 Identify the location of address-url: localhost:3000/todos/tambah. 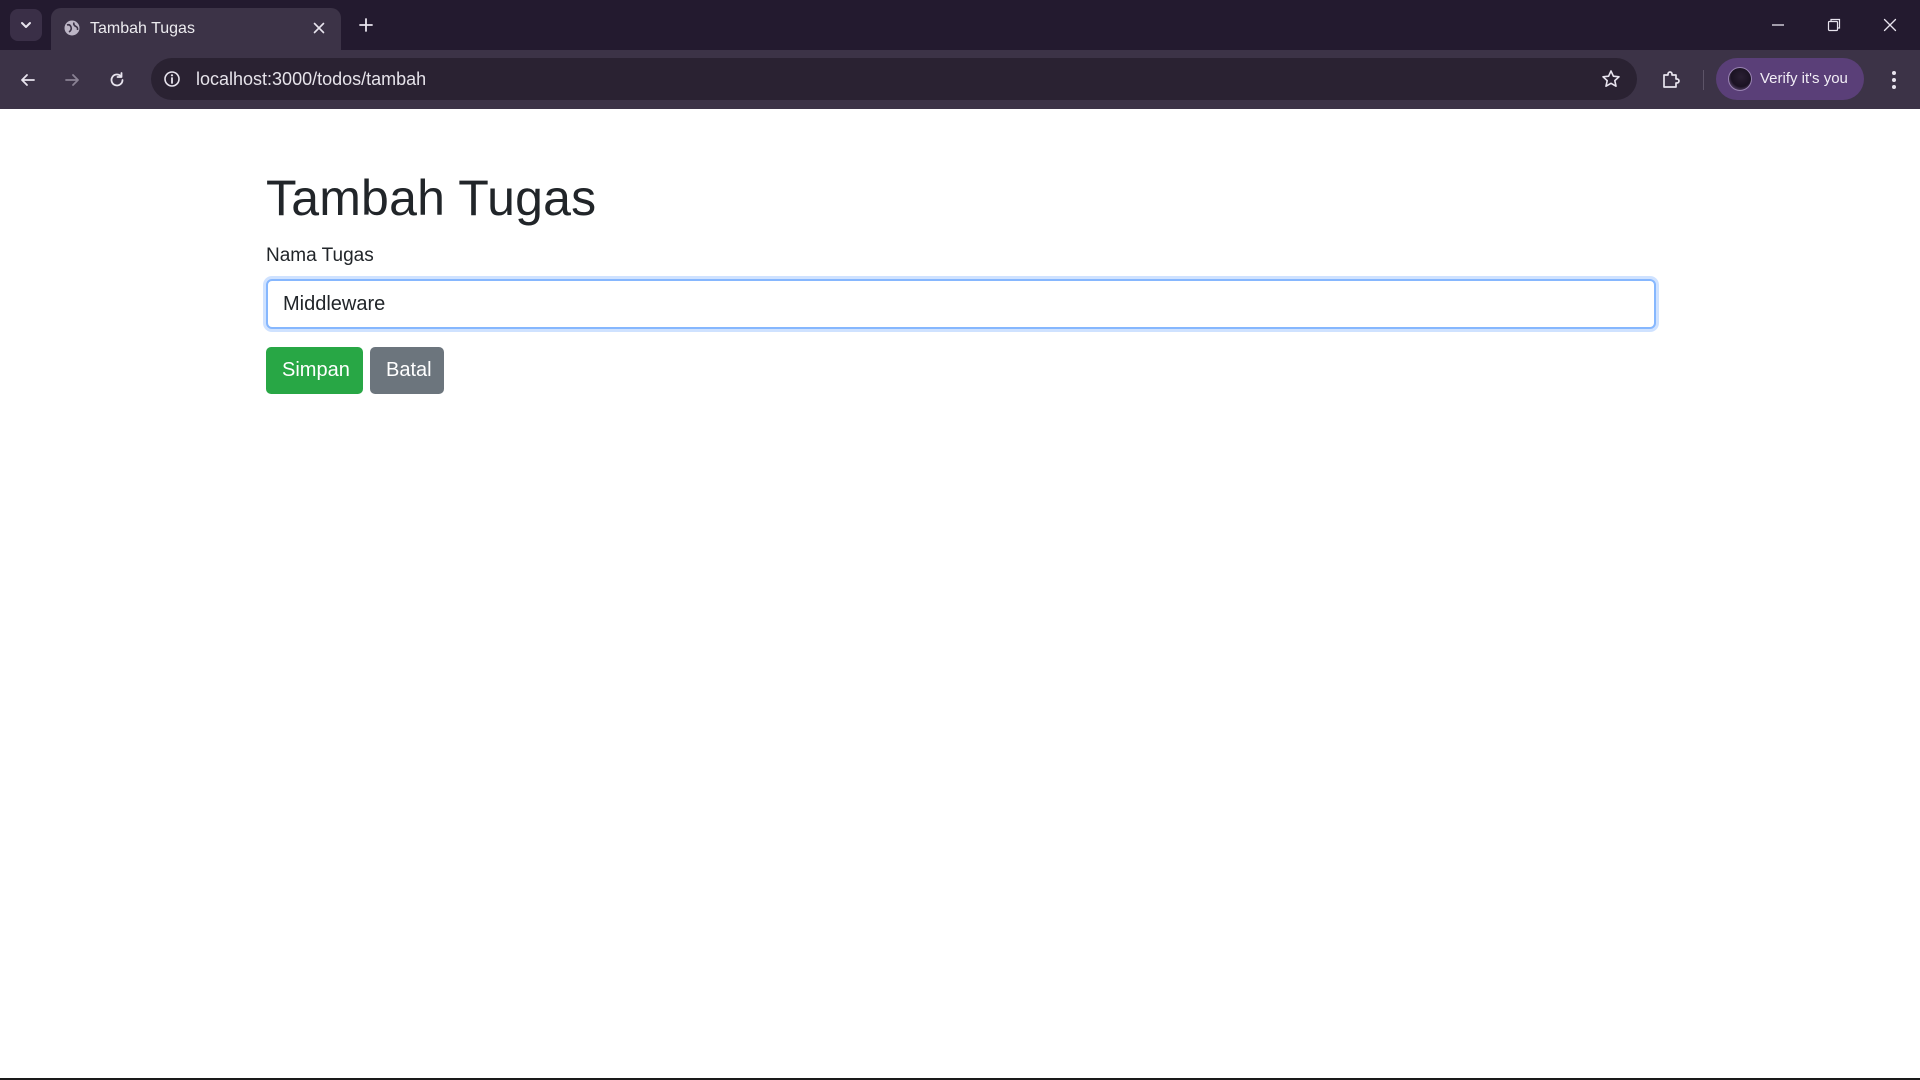
(311, 79).